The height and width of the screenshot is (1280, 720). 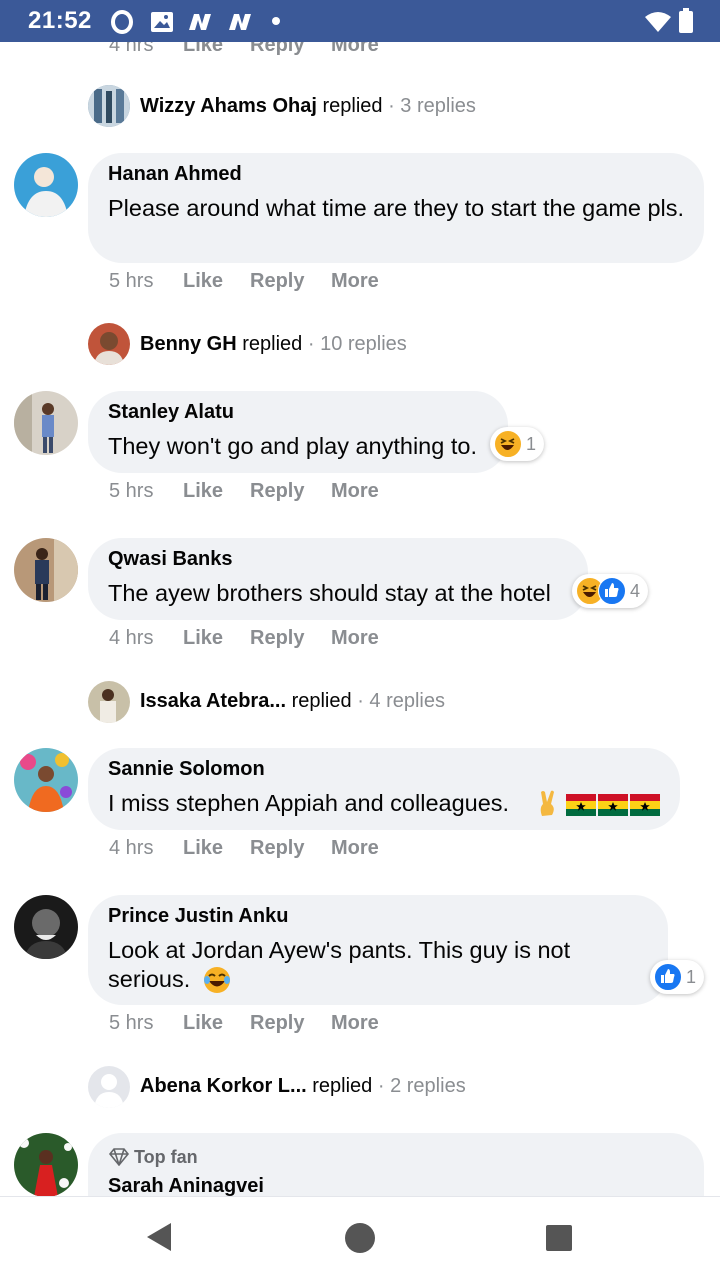 I want to click on reply-count: · 3 replies, so click(x=432, y=106).